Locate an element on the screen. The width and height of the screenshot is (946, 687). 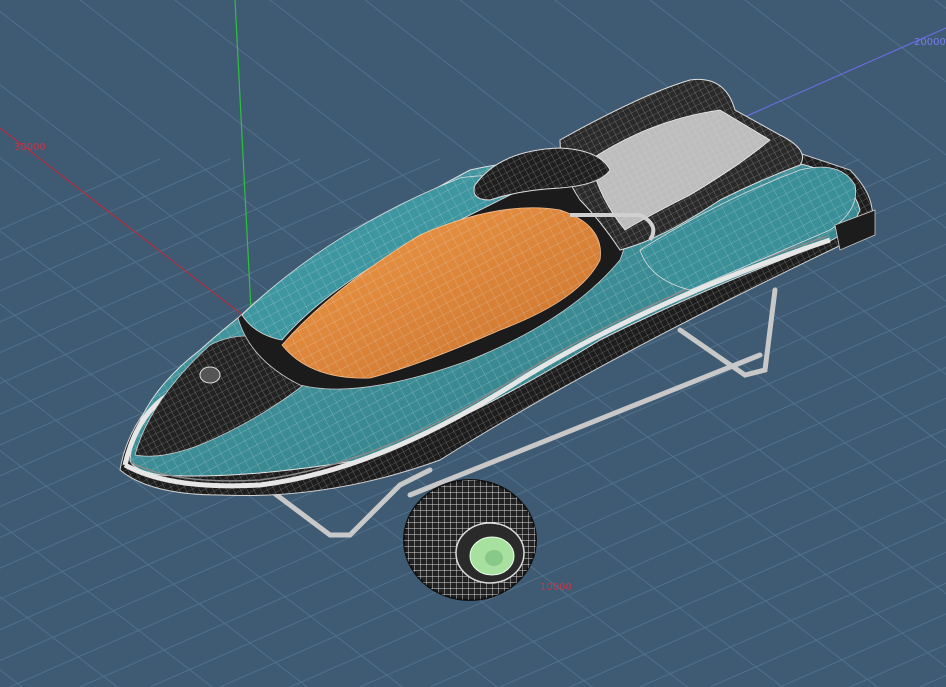
x-axis-line is located at coordinates (131, 229).